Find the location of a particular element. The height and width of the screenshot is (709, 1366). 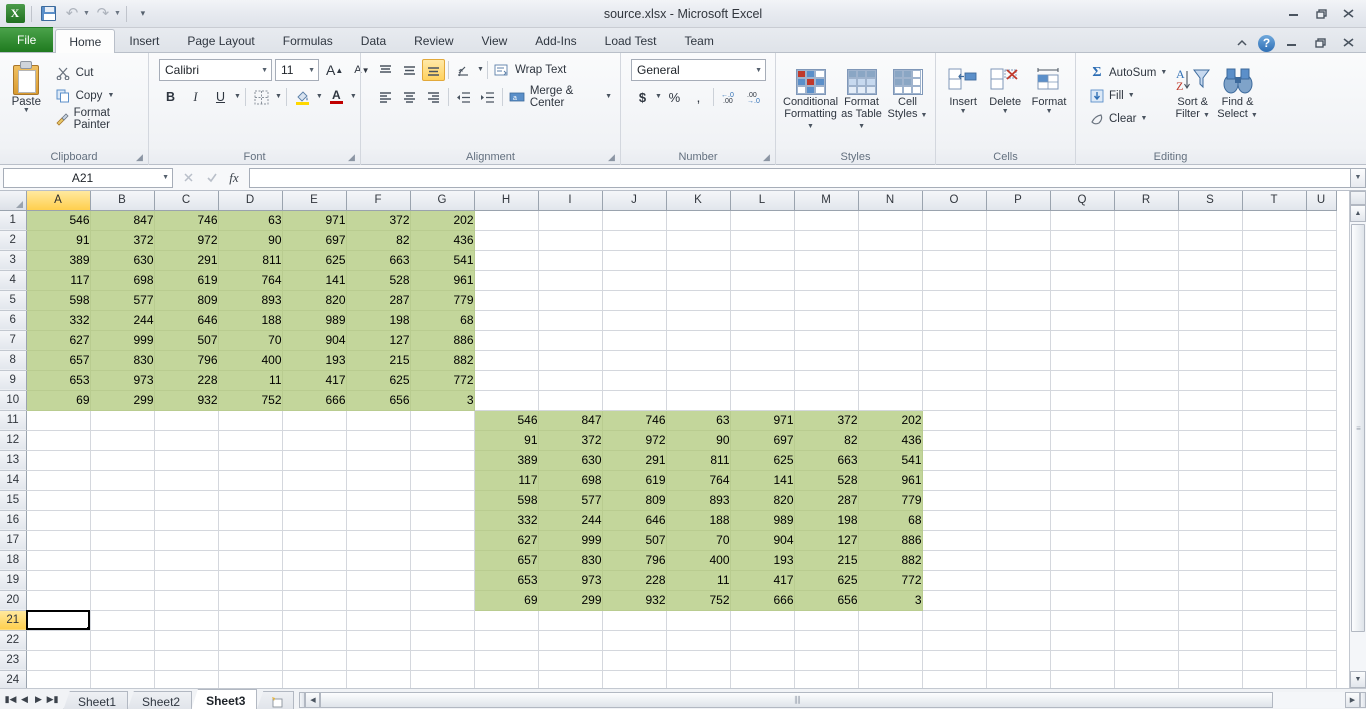

cell-n23 is located at coordinates (890, 660).